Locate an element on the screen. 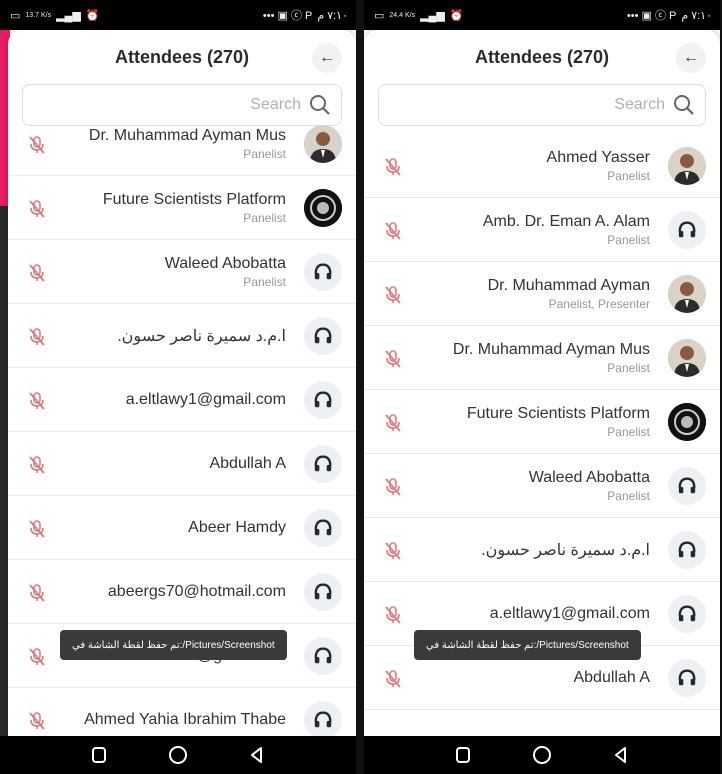 The image size is (722, 774). attendee-row: a.eltlawy1@gmail.com is located at coordinates (182, 400).